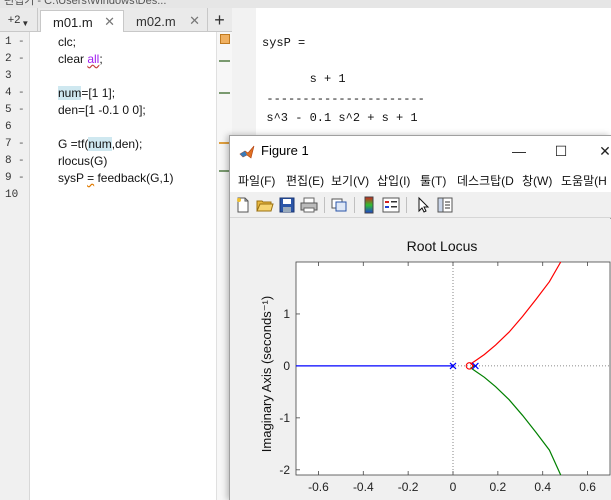  What do you see at coordinates (420, 151) in the screenshot?
I see `figure-title-bar: Figure 1 — ☐ ✕` at bounding box center [420, 151].